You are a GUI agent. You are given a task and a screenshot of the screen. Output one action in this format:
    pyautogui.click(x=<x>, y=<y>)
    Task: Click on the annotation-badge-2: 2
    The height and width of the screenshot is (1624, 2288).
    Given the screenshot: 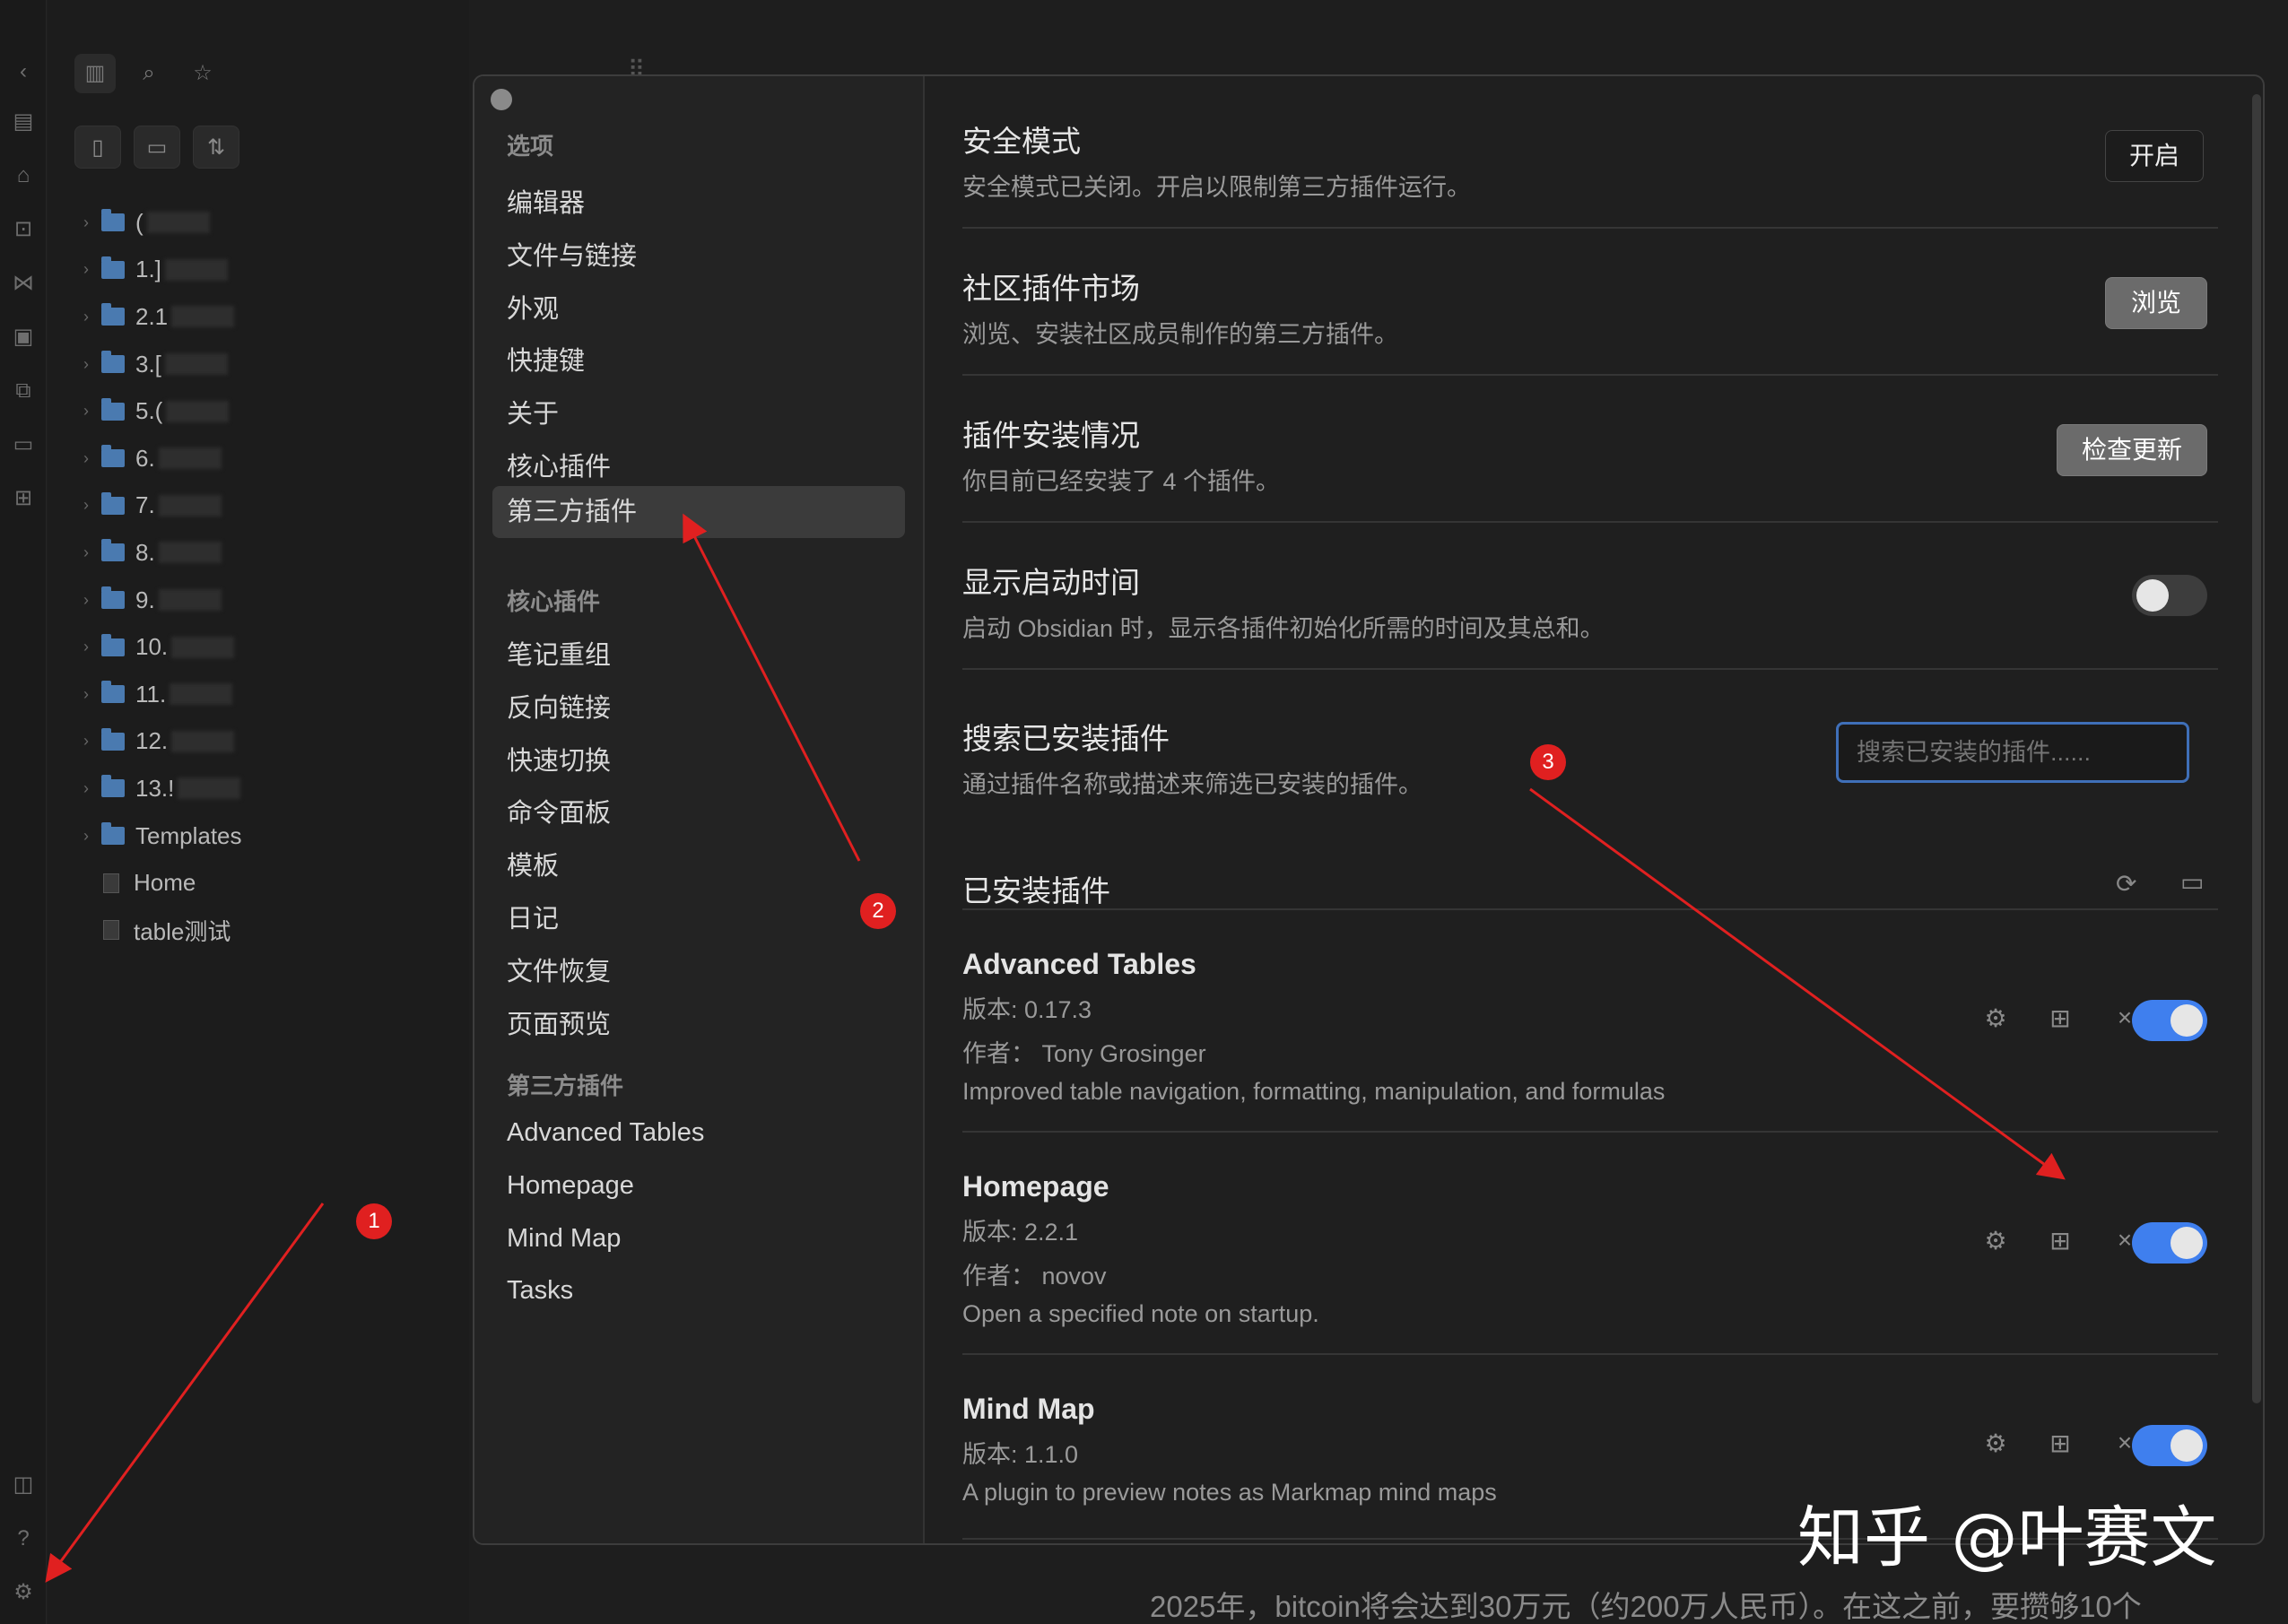 What is the action you would take?
    pyautogui.click(x=878, y=911)
    